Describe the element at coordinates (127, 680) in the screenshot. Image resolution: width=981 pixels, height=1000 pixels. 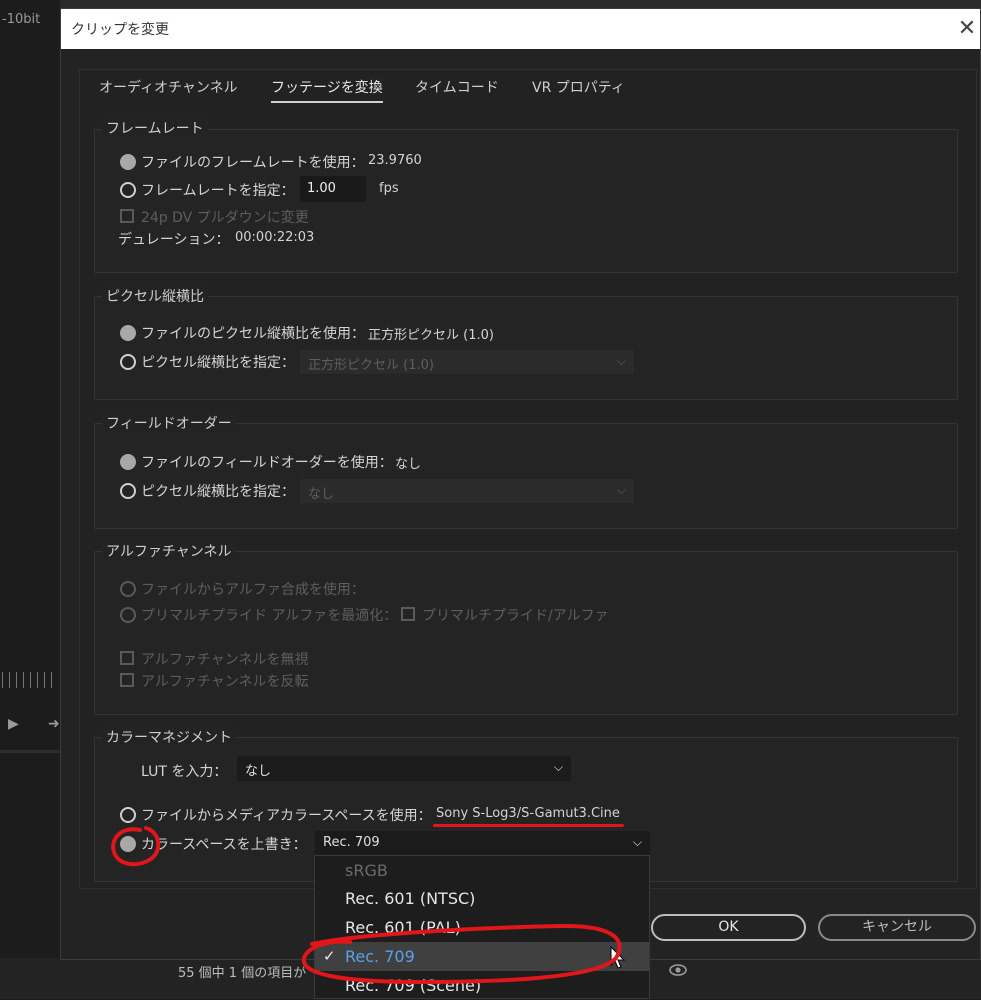
I see `invert-alpha-checkbox` at that location.